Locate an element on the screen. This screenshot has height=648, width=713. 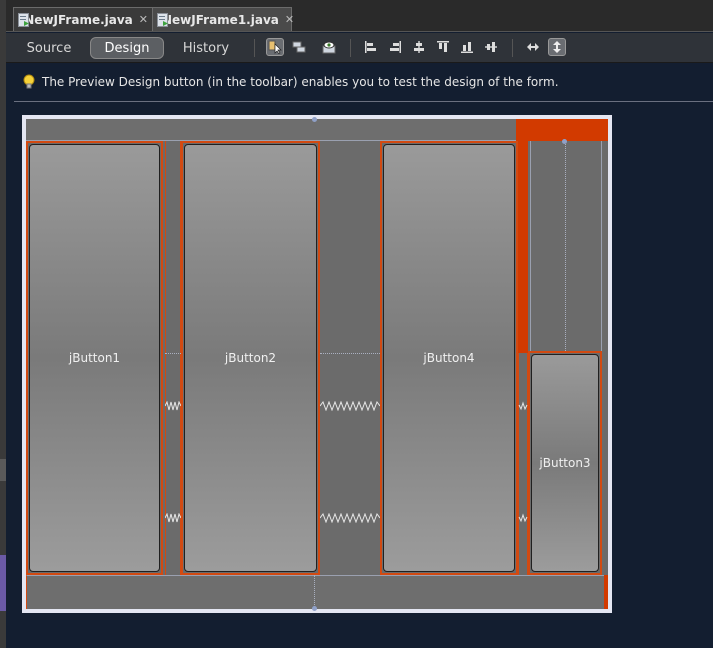
jbutton1: jButton1 is located at coordinates (94, 358).